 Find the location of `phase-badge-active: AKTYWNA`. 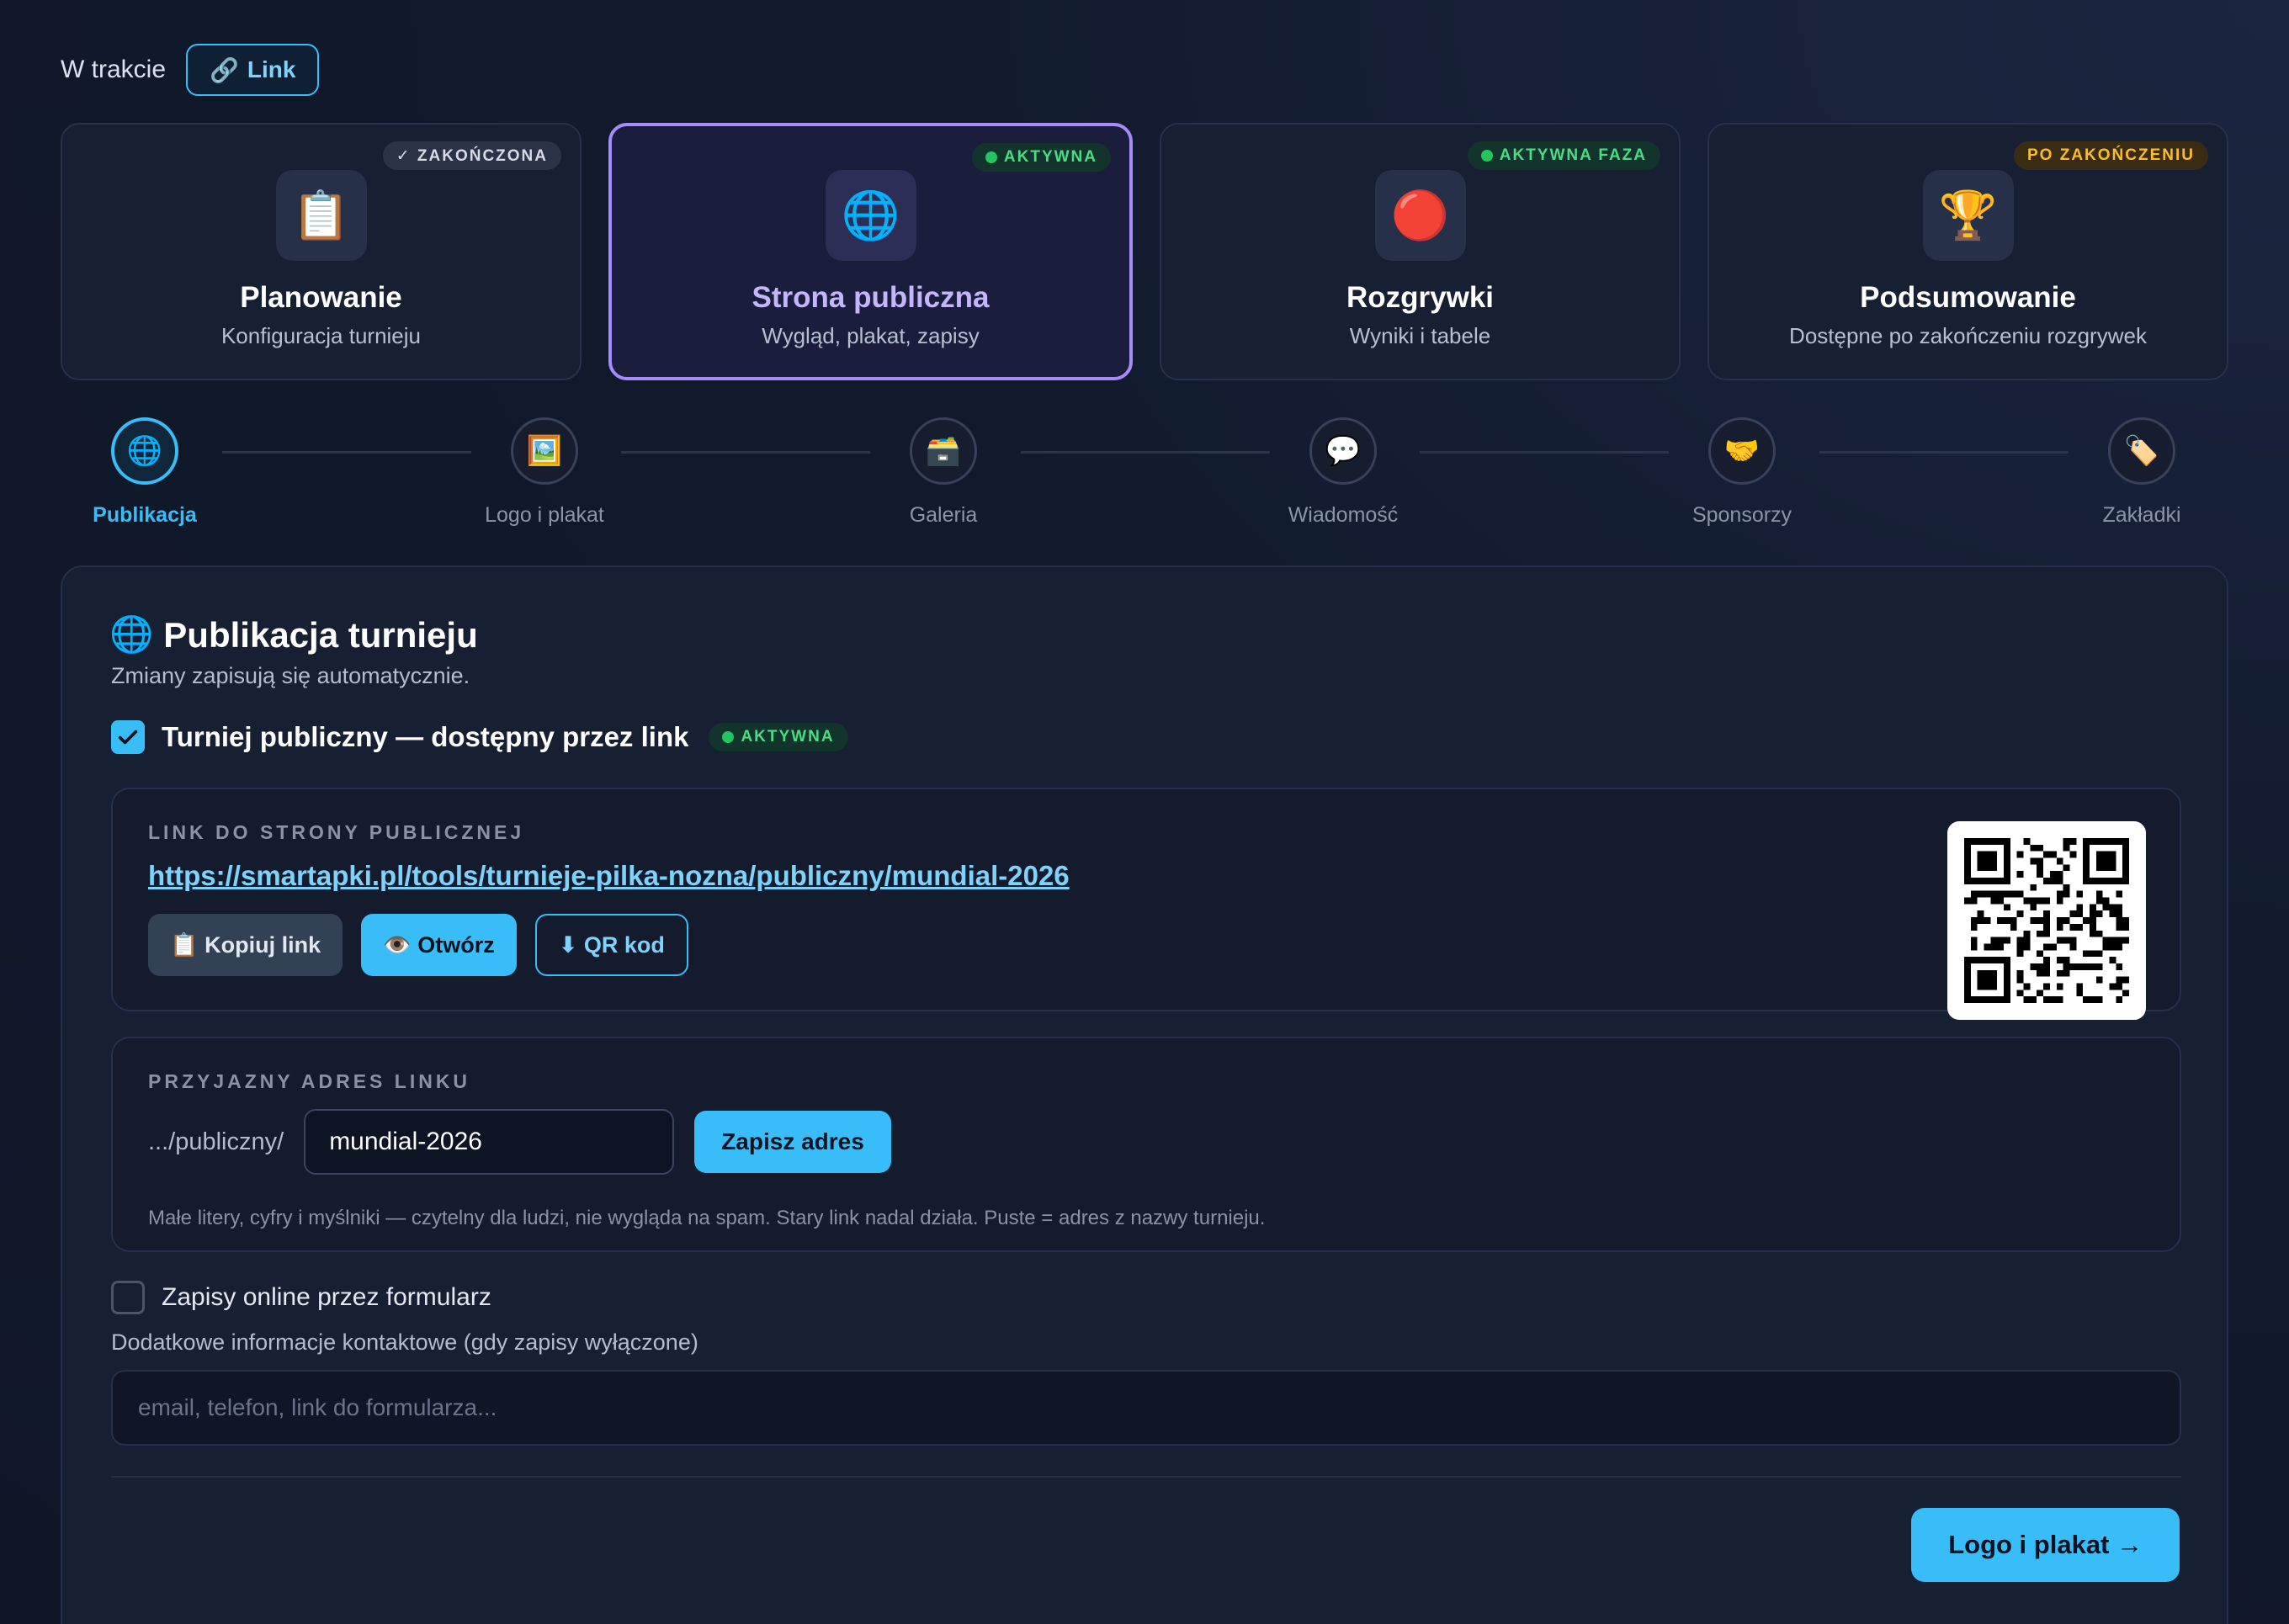

phase-badge-active: AKTYWNA is located at coordinates (1041, 157).